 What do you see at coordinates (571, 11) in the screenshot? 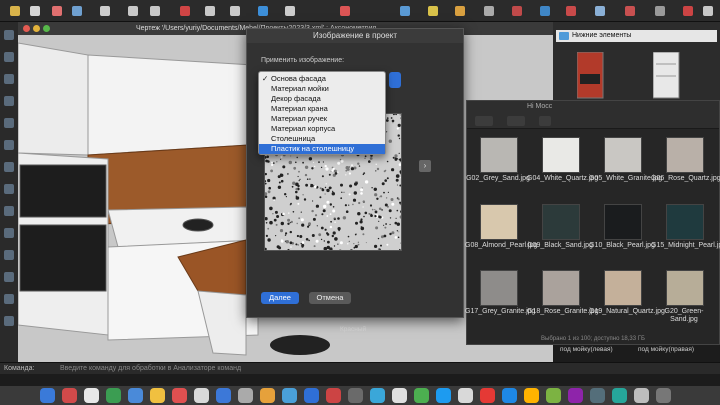
I see `export-icon` at bounding box center [571, 11].